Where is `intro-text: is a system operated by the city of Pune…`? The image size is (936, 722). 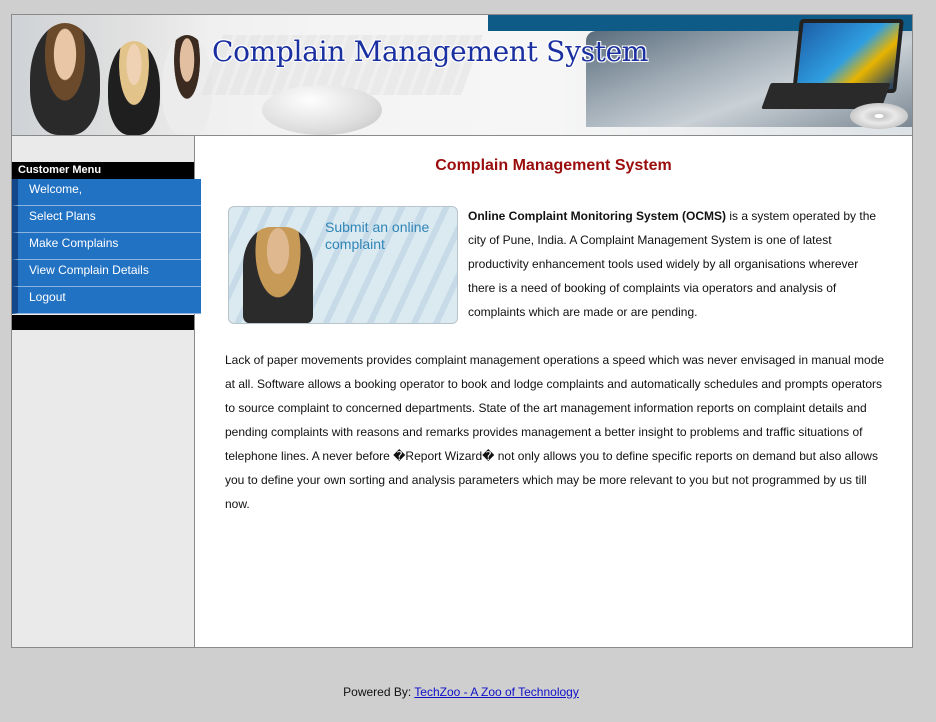
intro-text: is a system operated by the city of Pune… is located at coordinates (672, 264).